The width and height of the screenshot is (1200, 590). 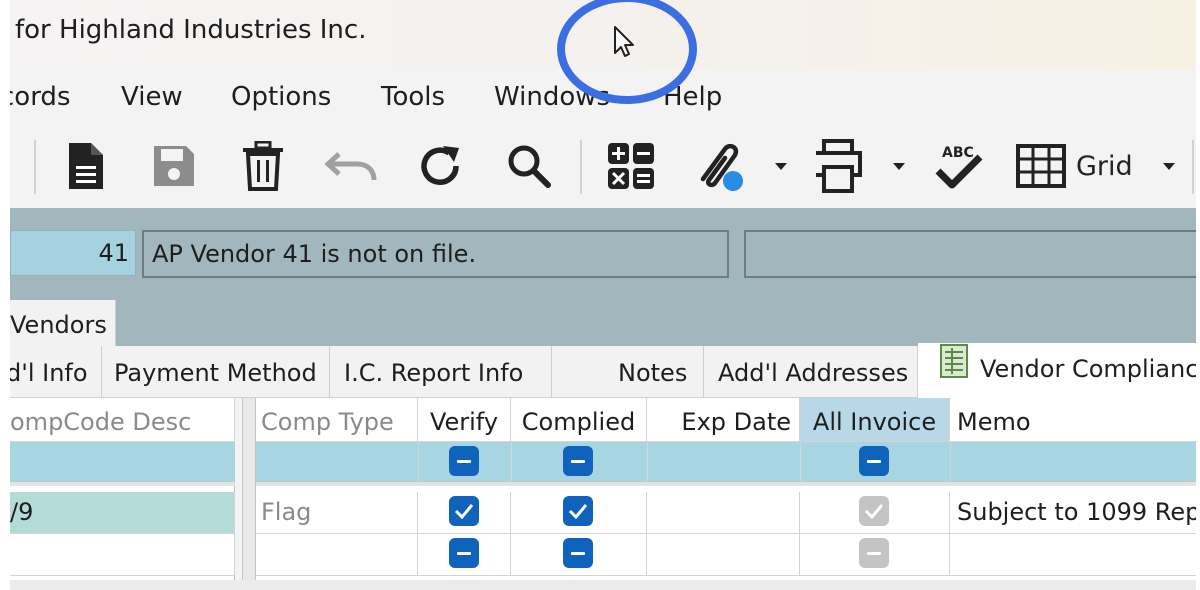 I want to click on calculator-icon, so click(x=631, y=166).